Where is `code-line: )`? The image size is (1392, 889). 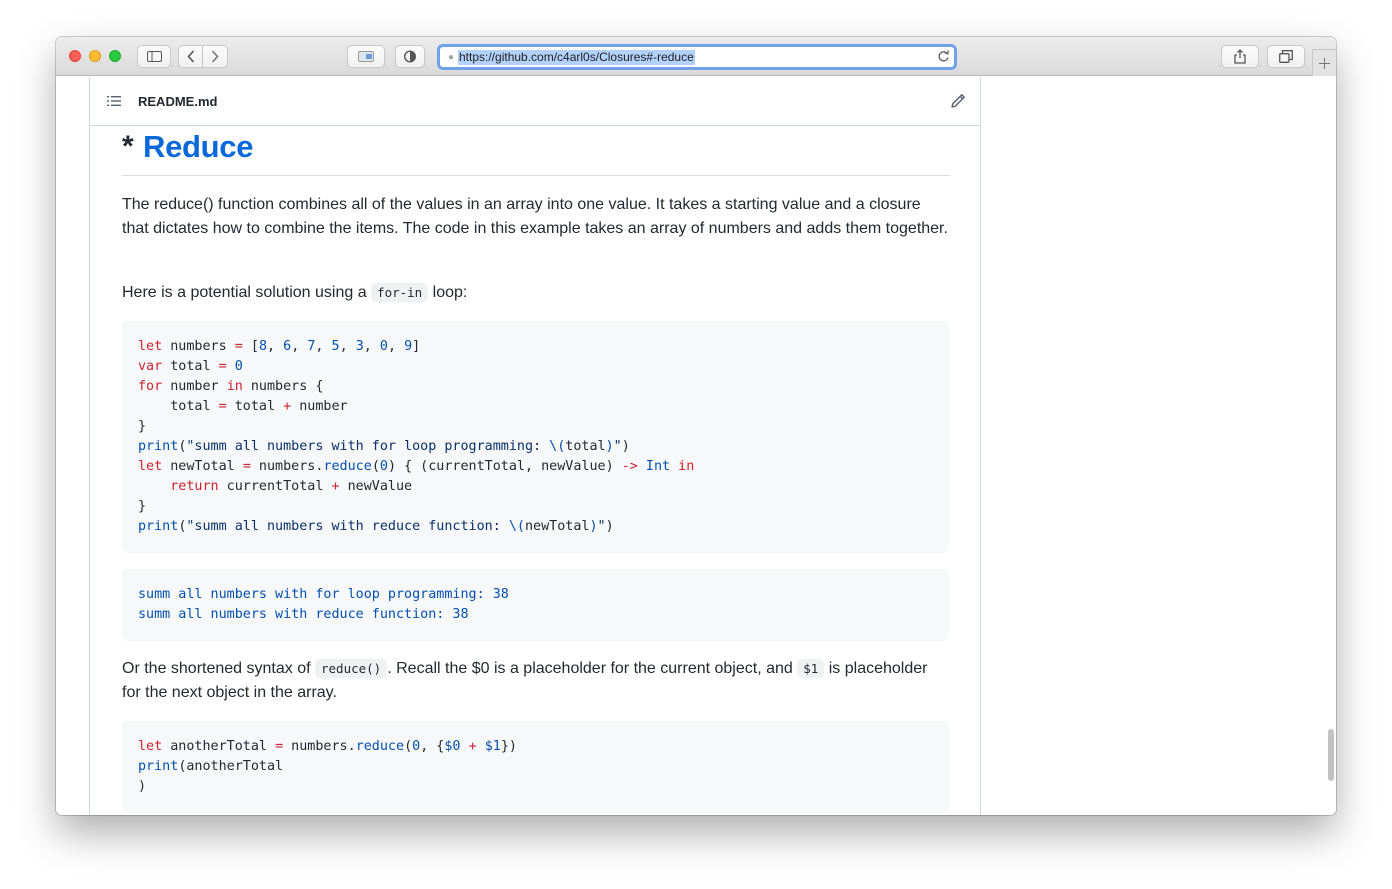 code-line: ) is located at coordinates (142, 786).